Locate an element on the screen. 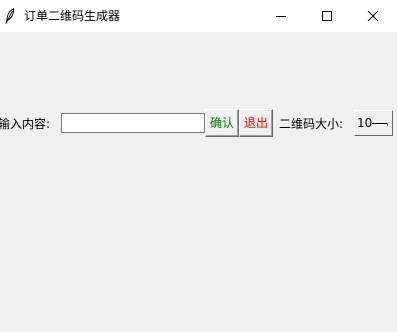 The width and height of the screenshot is (397, 332). size-option-menu: 10 is located at coordinates (373, 123).